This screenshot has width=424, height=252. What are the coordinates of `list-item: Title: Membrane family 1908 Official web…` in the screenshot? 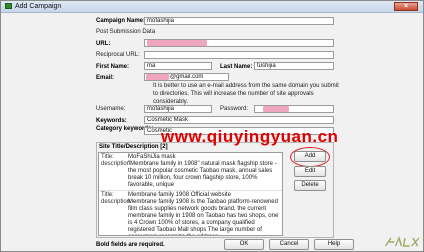 It's located at (190, 213).